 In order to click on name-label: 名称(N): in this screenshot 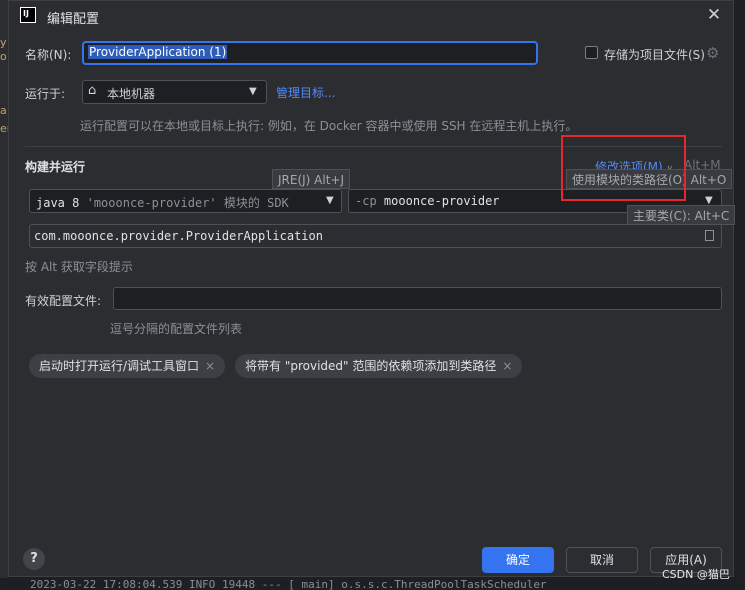, I will do `click(48, 55)`.